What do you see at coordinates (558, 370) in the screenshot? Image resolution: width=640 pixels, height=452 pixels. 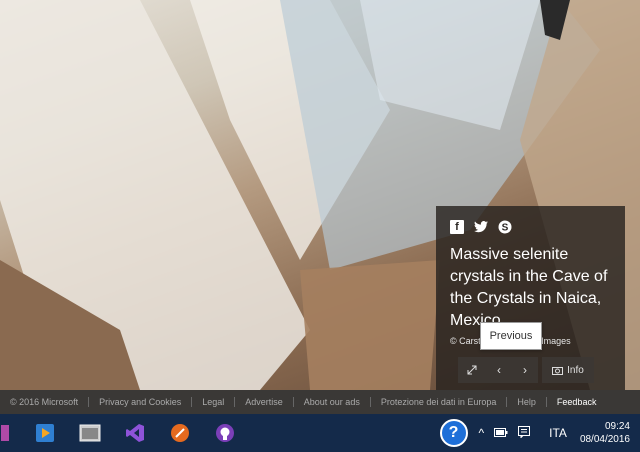 I see `camera-icon` at bounding box center [558, 370].